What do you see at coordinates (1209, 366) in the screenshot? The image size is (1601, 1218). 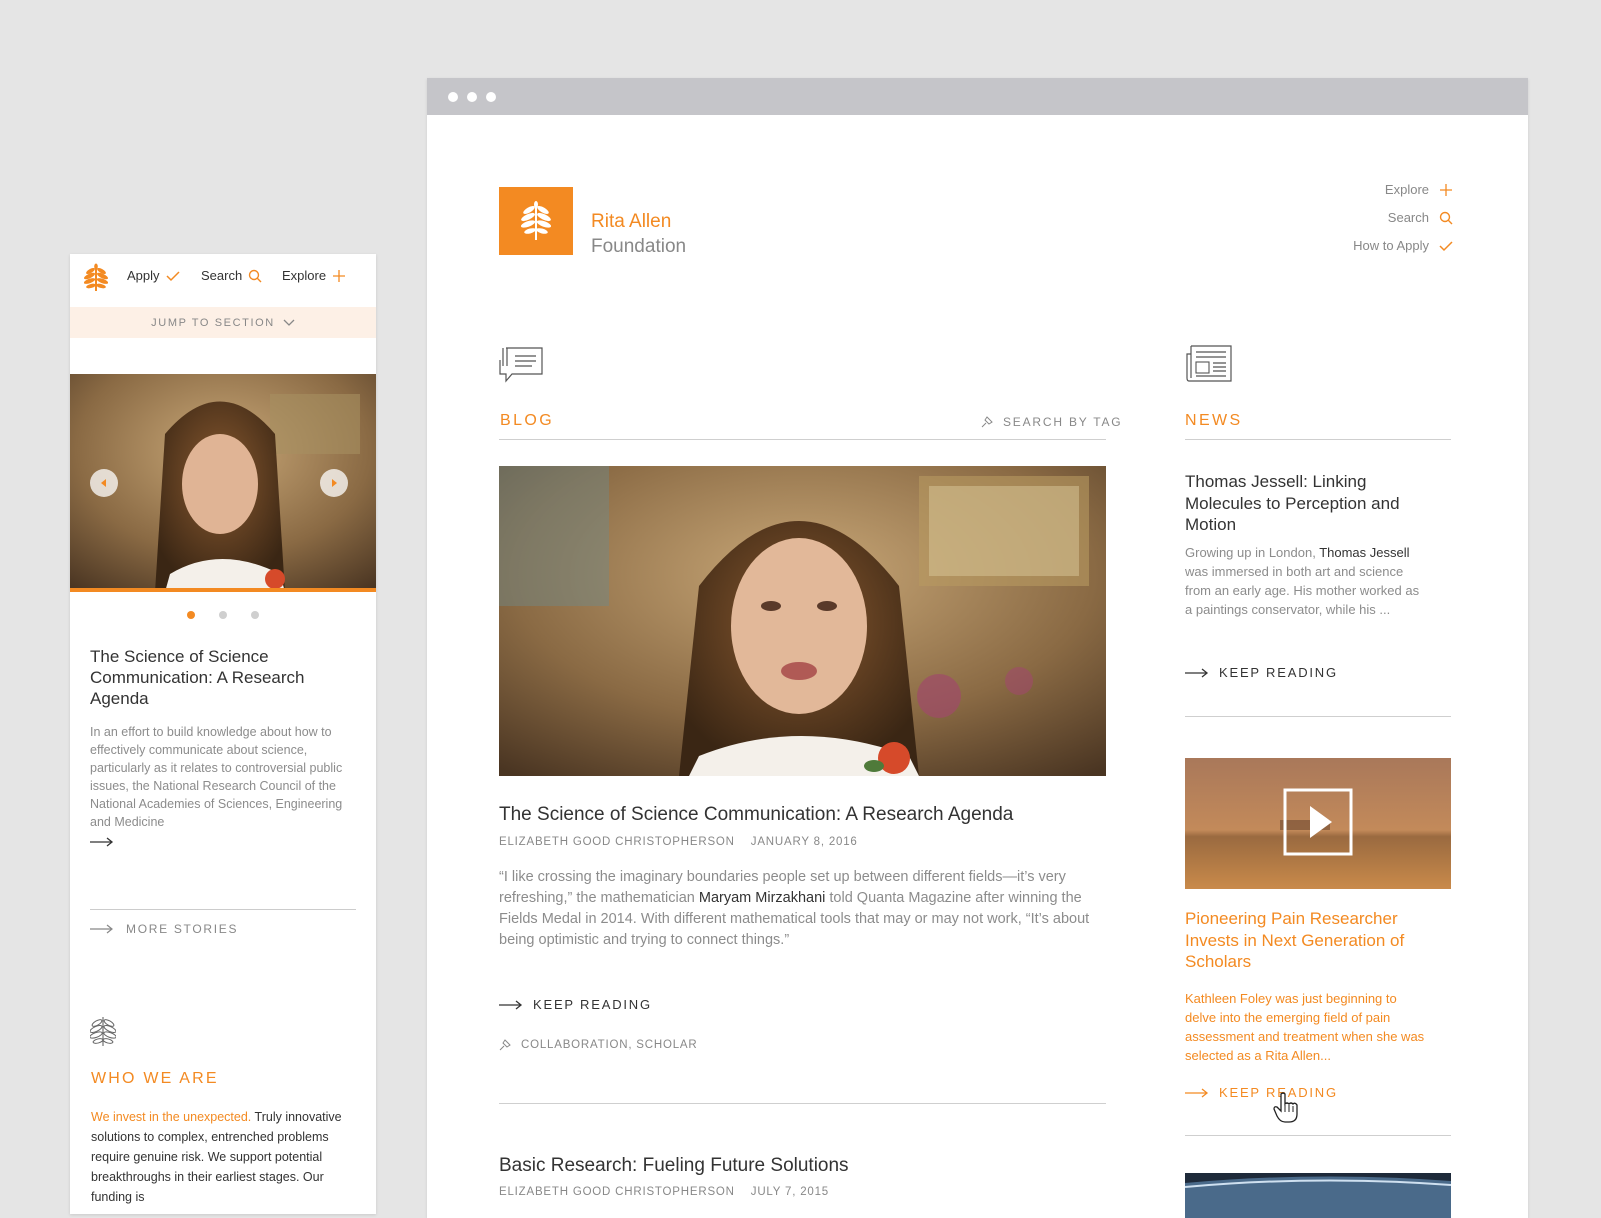 I see `newspaper-icon` at bounding box center [1209, 366].